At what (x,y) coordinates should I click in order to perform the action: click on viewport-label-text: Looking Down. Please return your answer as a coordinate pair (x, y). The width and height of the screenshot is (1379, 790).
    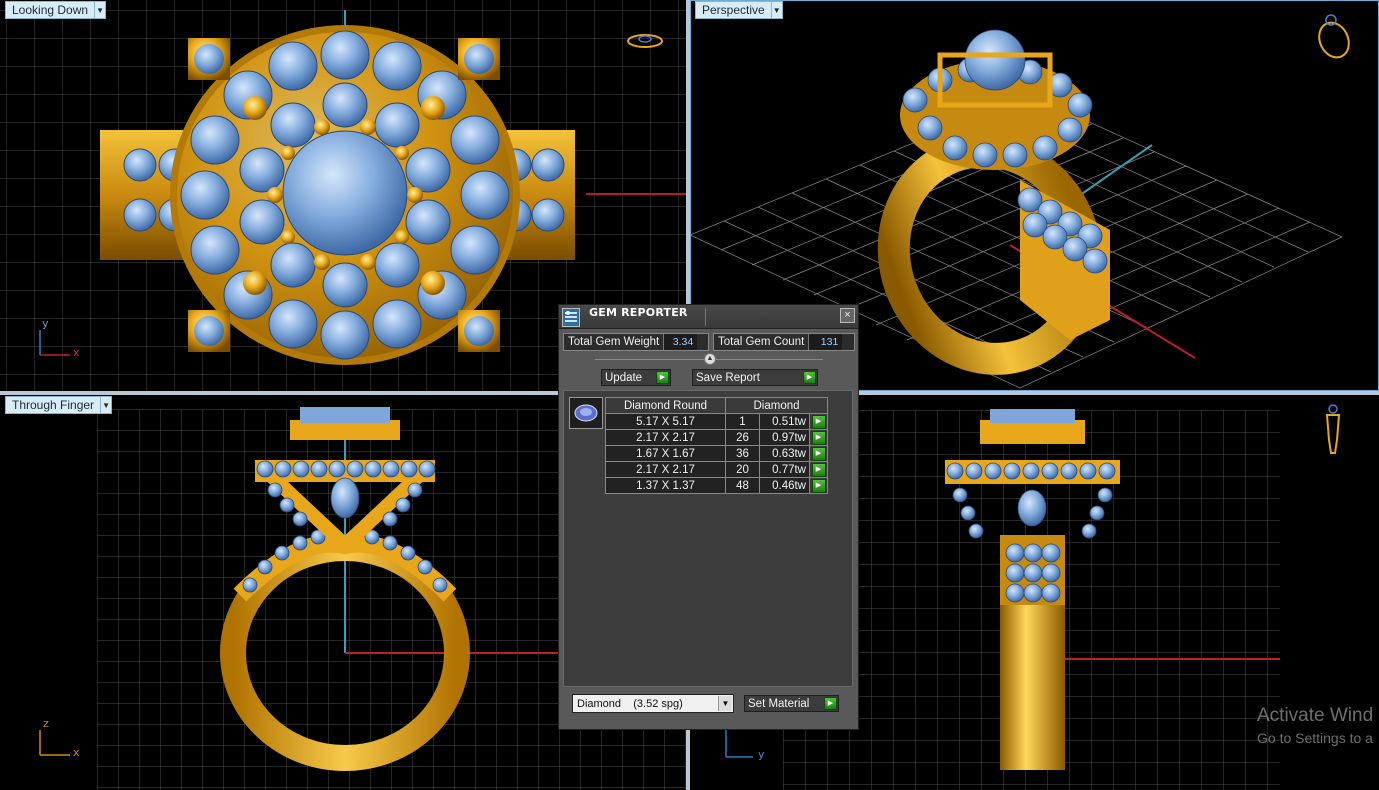
    Looking at the image, I should click on (50, 10).